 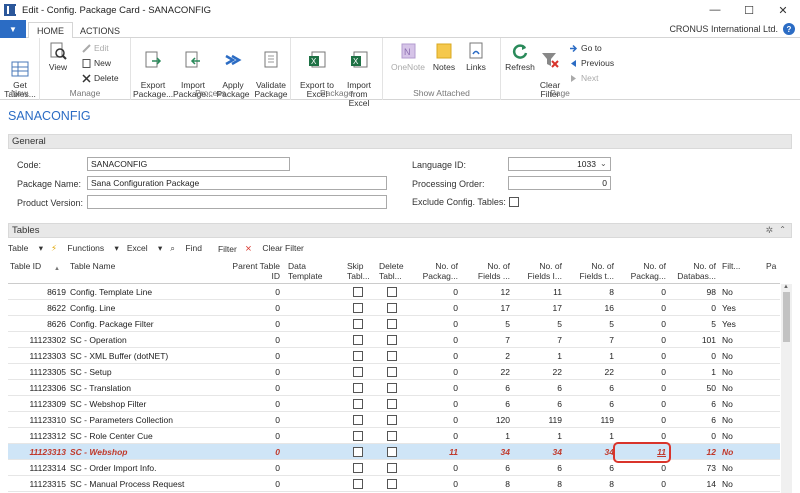 I want to click on cell-table-name: SC - Order Import Info., so click(x=145, y=468).